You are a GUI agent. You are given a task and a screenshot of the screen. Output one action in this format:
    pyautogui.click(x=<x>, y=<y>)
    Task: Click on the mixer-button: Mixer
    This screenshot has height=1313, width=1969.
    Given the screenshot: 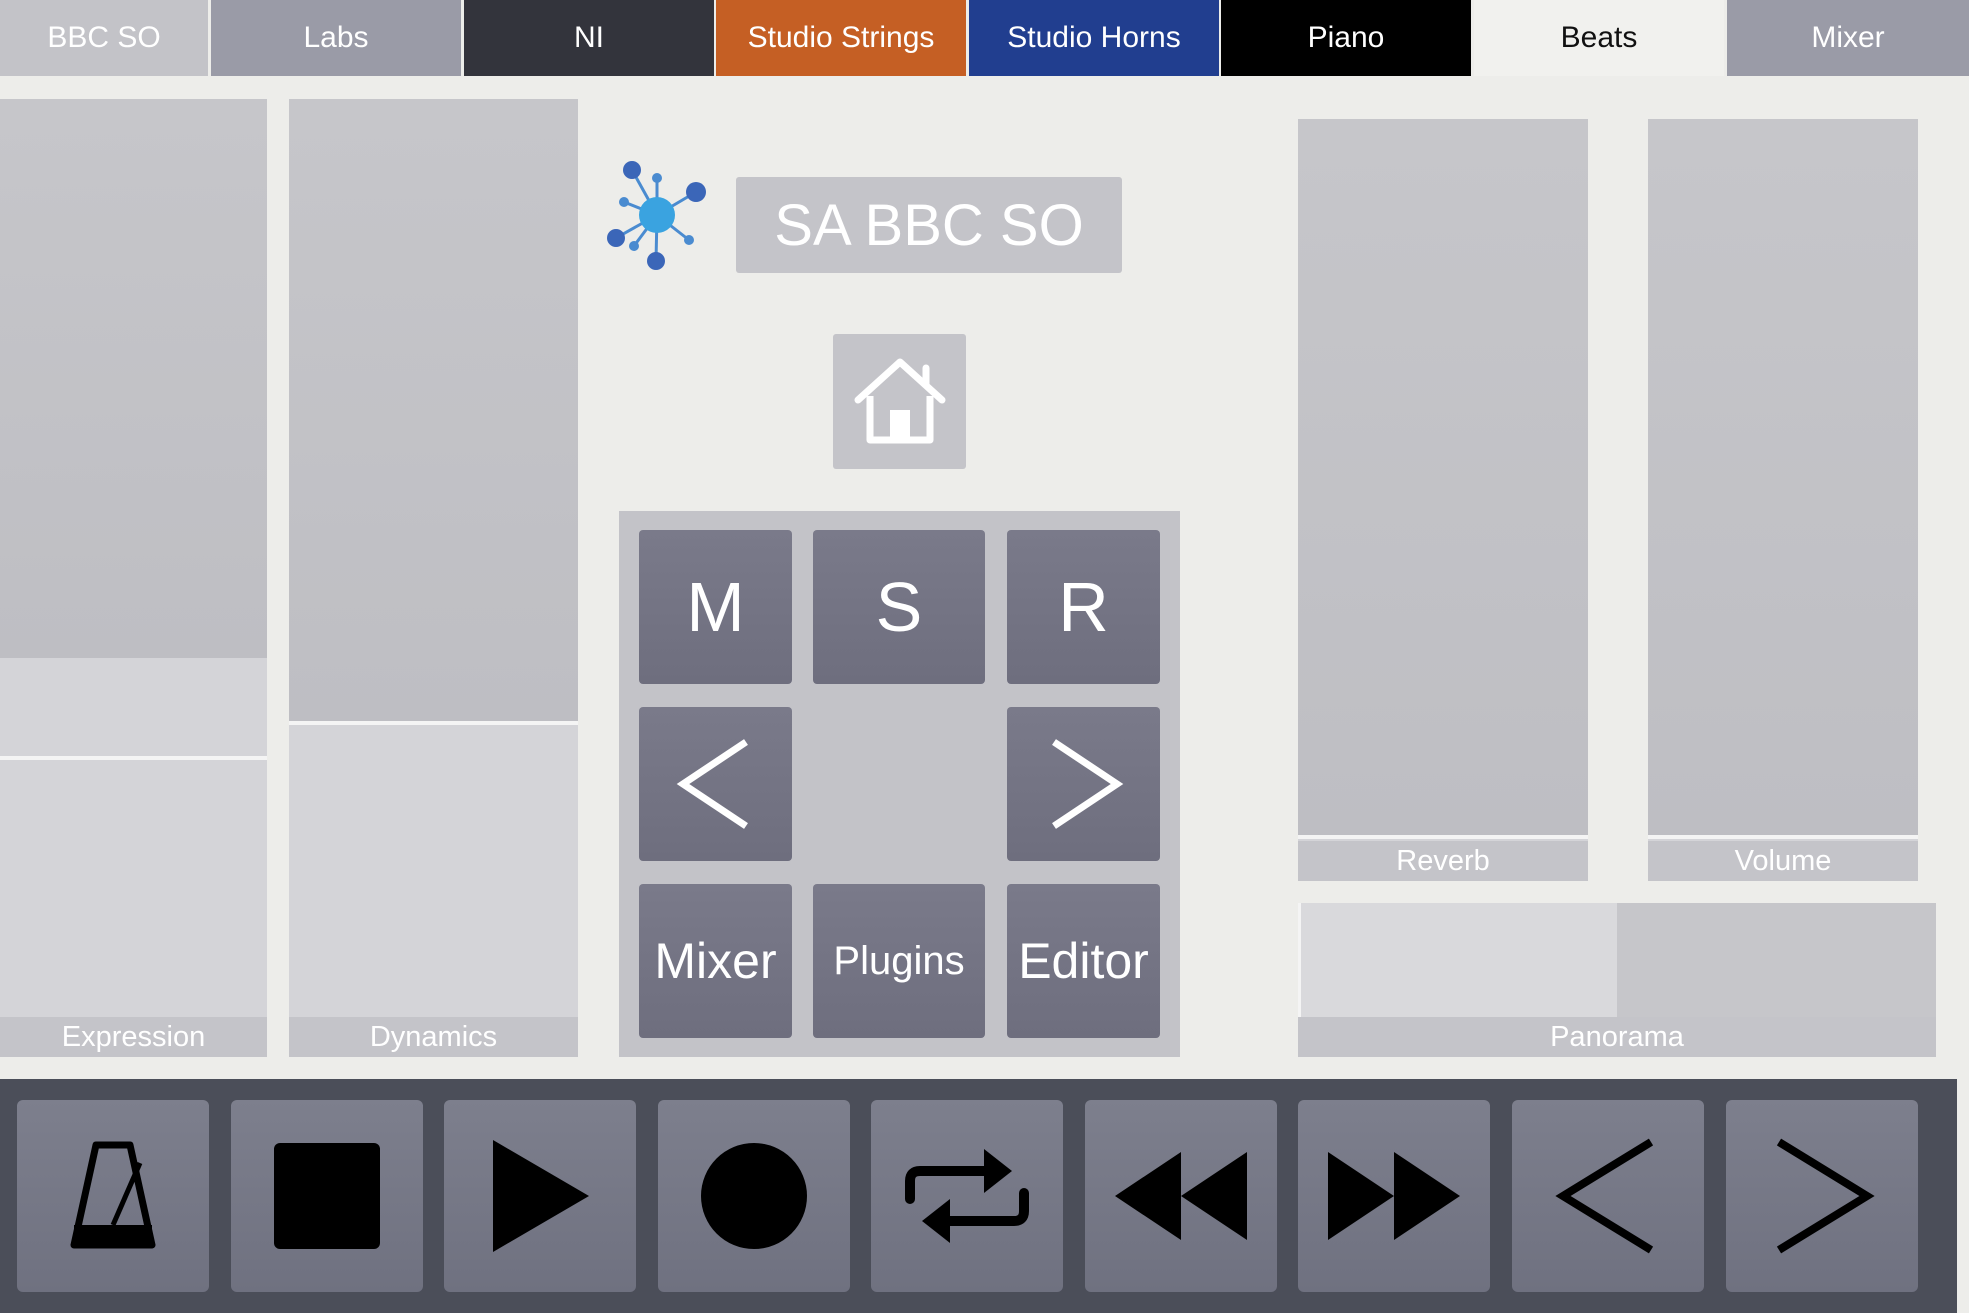 What is the action you would take?
    pyautogui.click(x=715, y=961)
    